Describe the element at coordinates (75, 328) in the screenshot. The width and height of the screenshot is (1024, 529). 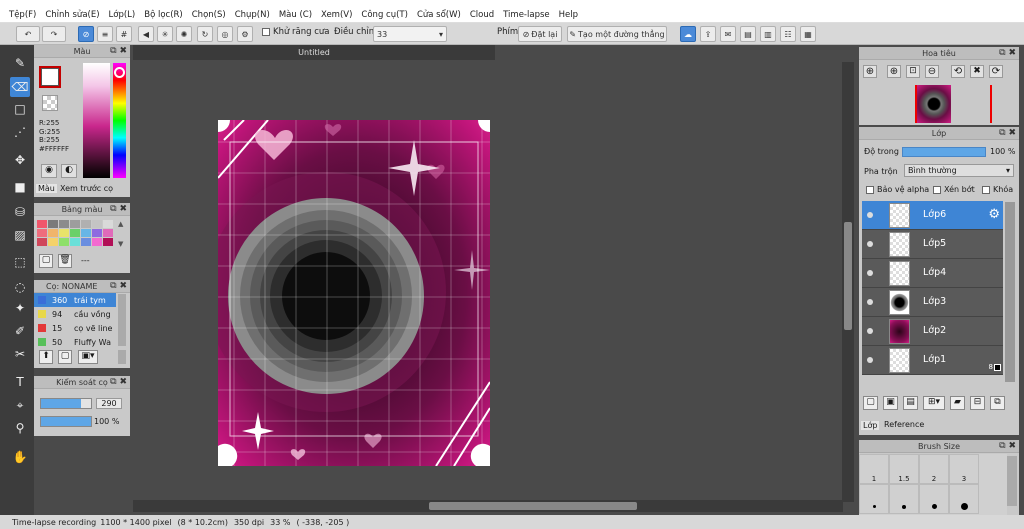
I see `brush-list-item: 15 cọ vẽ line` at that location.